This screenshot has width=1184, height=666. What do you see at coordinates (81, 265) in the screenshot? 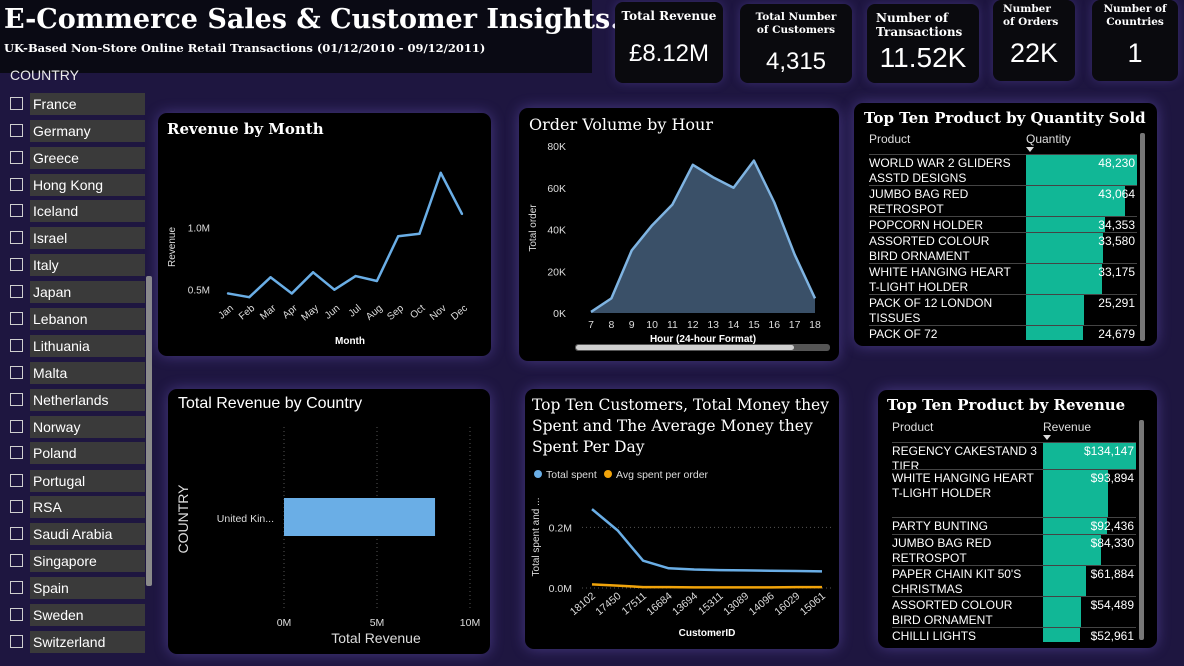
I see `slicer-item: Italy` at bounding box center [81, 265].